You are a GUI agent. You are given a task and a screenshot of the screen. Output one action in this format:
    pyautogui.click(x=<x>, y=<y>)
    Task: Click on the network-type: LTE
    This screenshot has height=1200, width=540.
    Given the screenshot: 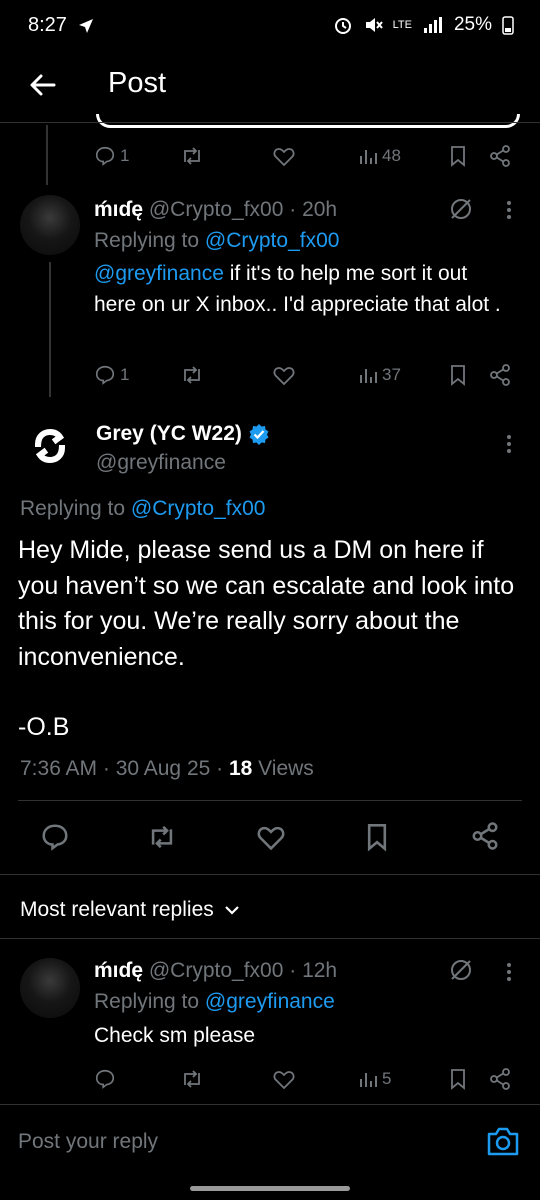 What is the action you would take?
    pyautogui.click(x=402, y=25)
    